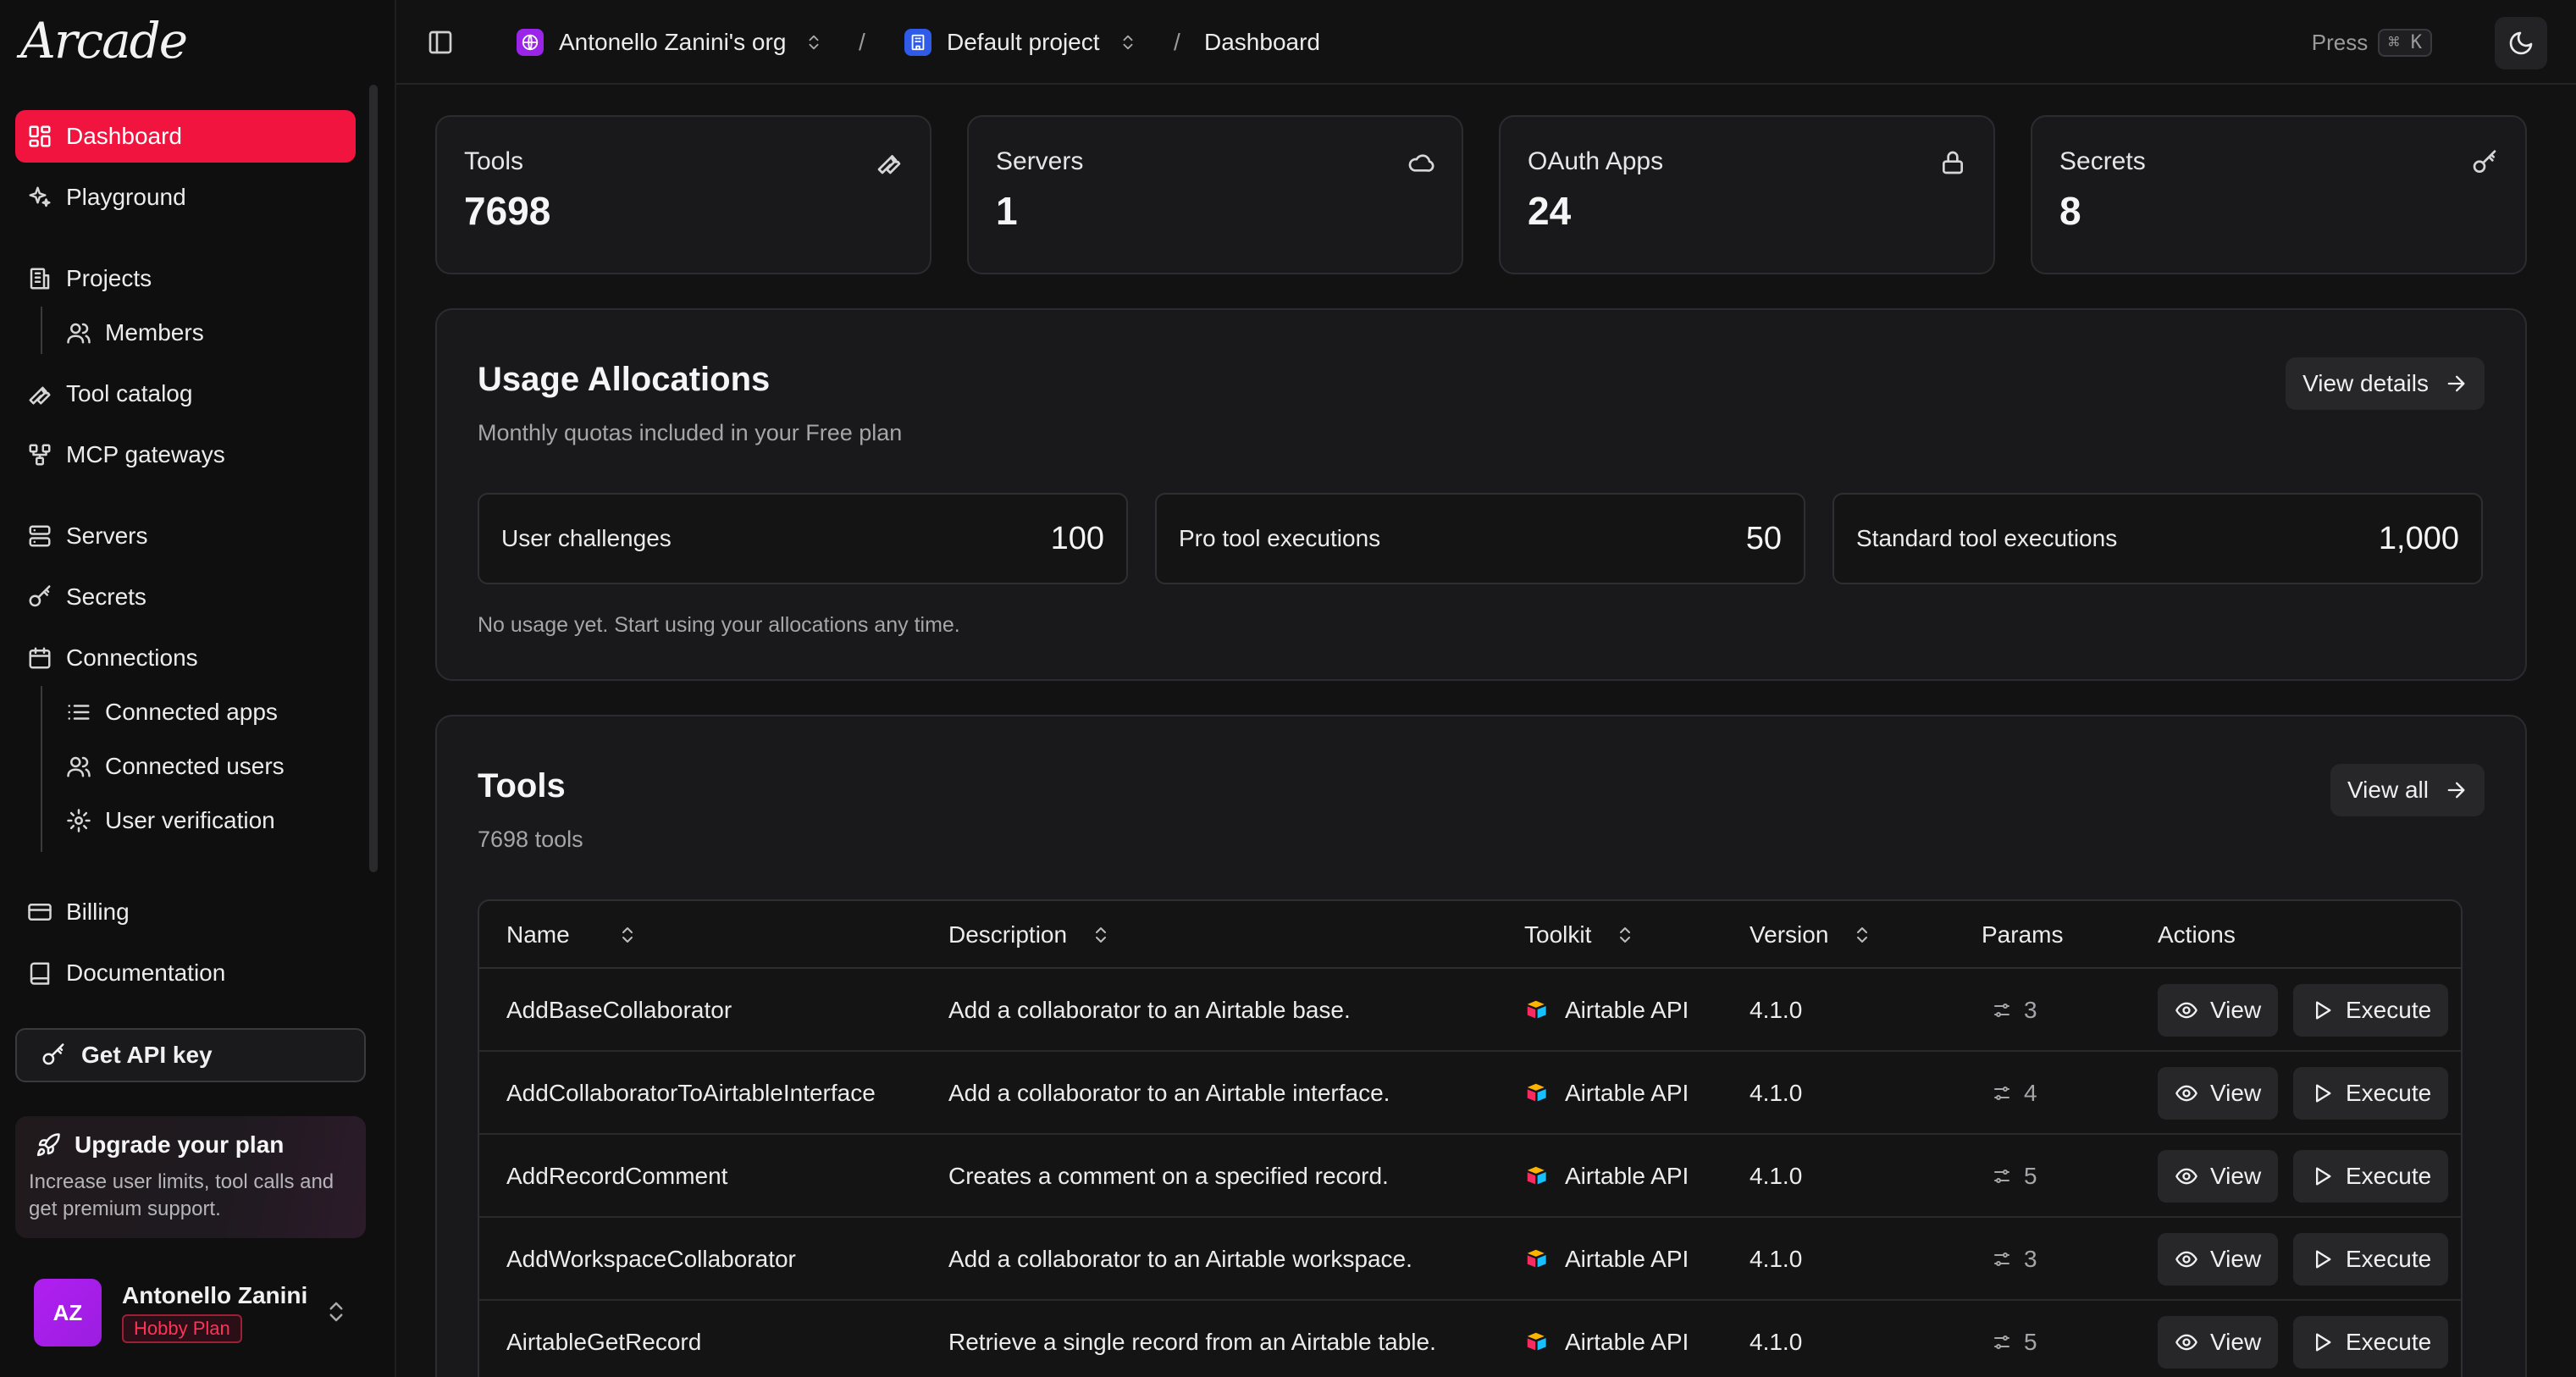 This screenshot has height=1377, width=2576. Describe the element at coordinates (2236, 1010) in the screenshot. I see `view-label: View` at that location.